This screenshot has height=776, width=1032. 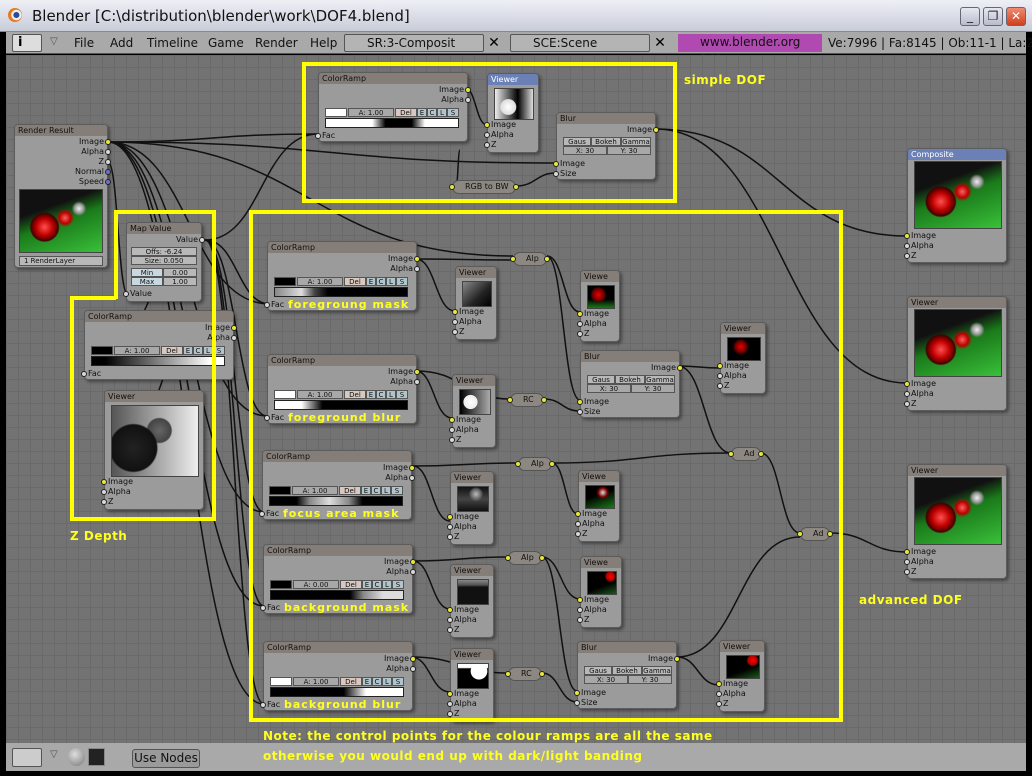 I want to click on node-title: Map Value, so click(x=151, y=228).